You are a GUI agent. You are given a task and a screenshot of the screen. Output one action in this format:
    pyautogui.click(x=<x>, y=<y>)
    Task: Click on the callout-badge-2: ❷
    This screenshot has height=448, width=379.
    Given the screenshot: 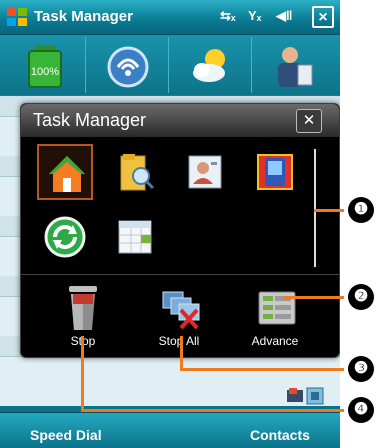 What is the action you would take?
    pyautogui.click(x=361, y=297)
    